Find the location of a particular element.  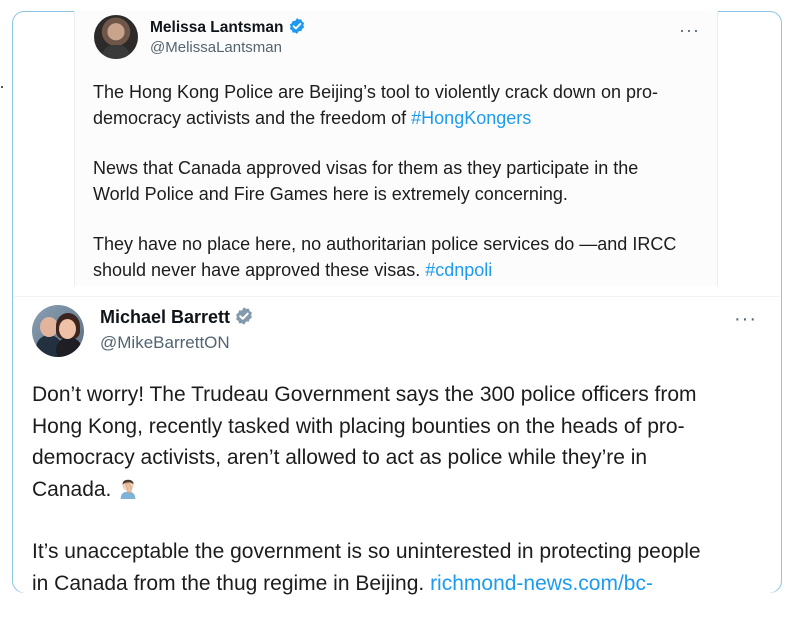

author-name-text: Melissa Lantsman is located at coordinates (217, 27).